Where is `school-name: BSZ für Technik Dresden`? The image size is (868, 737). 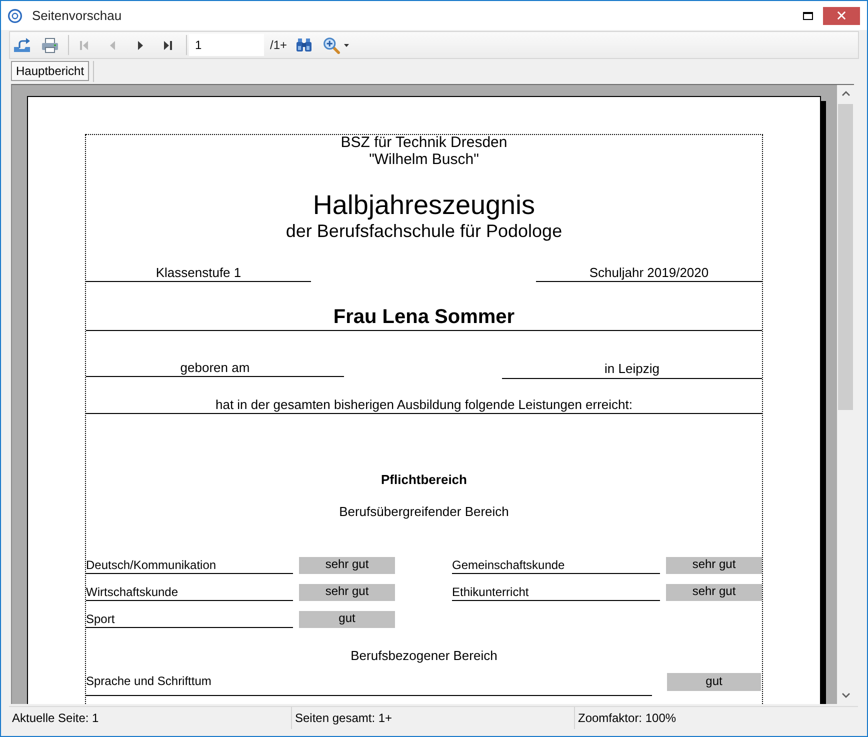 school-name: BSZ für Technik Dresden is located at coordinates (424, 142).